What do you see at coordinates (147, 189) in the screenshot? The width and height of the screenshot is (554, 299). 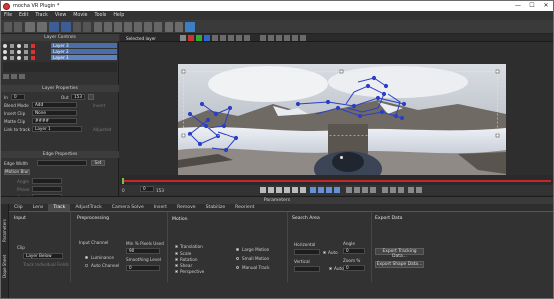 I see `current-frame-field: 0` at bounding box center [147, 189].